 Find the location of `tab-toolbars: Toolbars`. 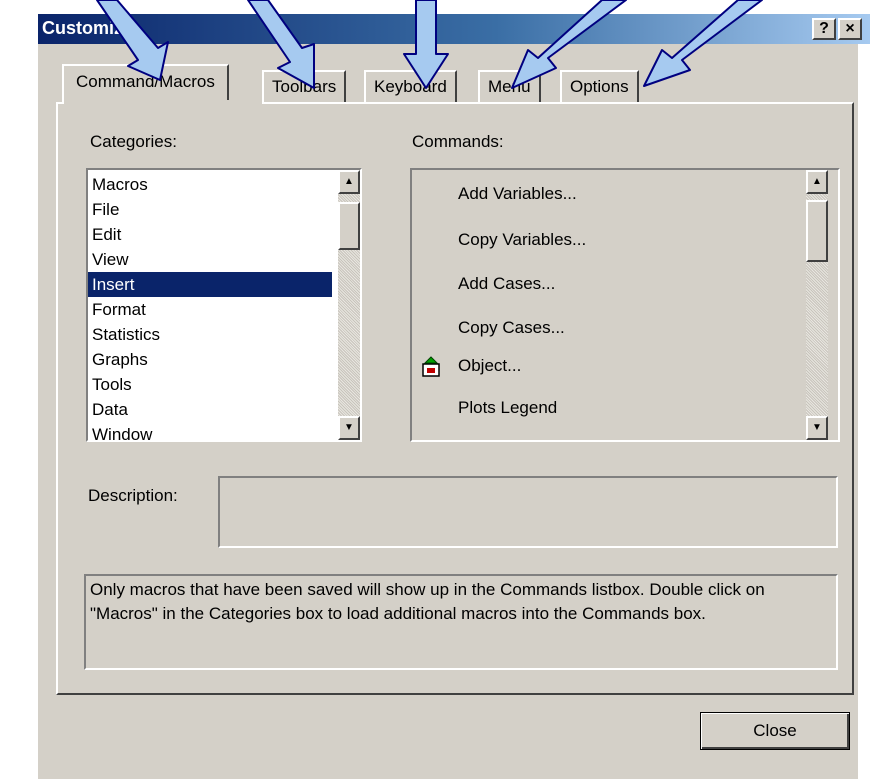

tab-toolbars: Toolbars is located at coordinates (304, 87).